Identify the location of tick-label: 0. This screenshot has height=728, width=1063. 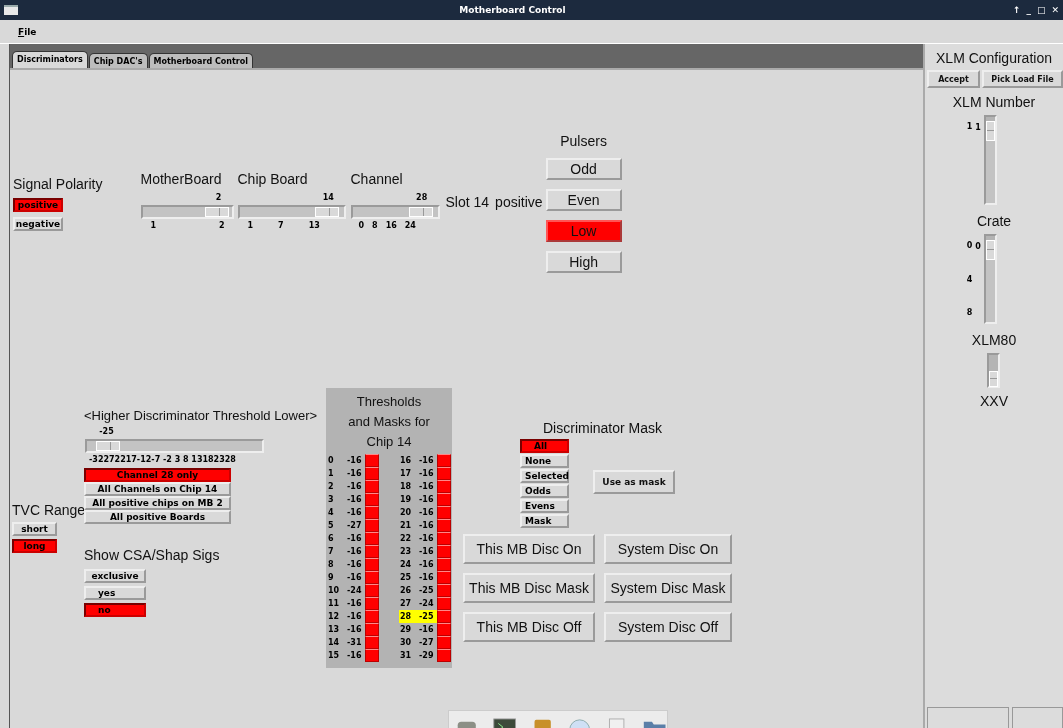
(969, 245).